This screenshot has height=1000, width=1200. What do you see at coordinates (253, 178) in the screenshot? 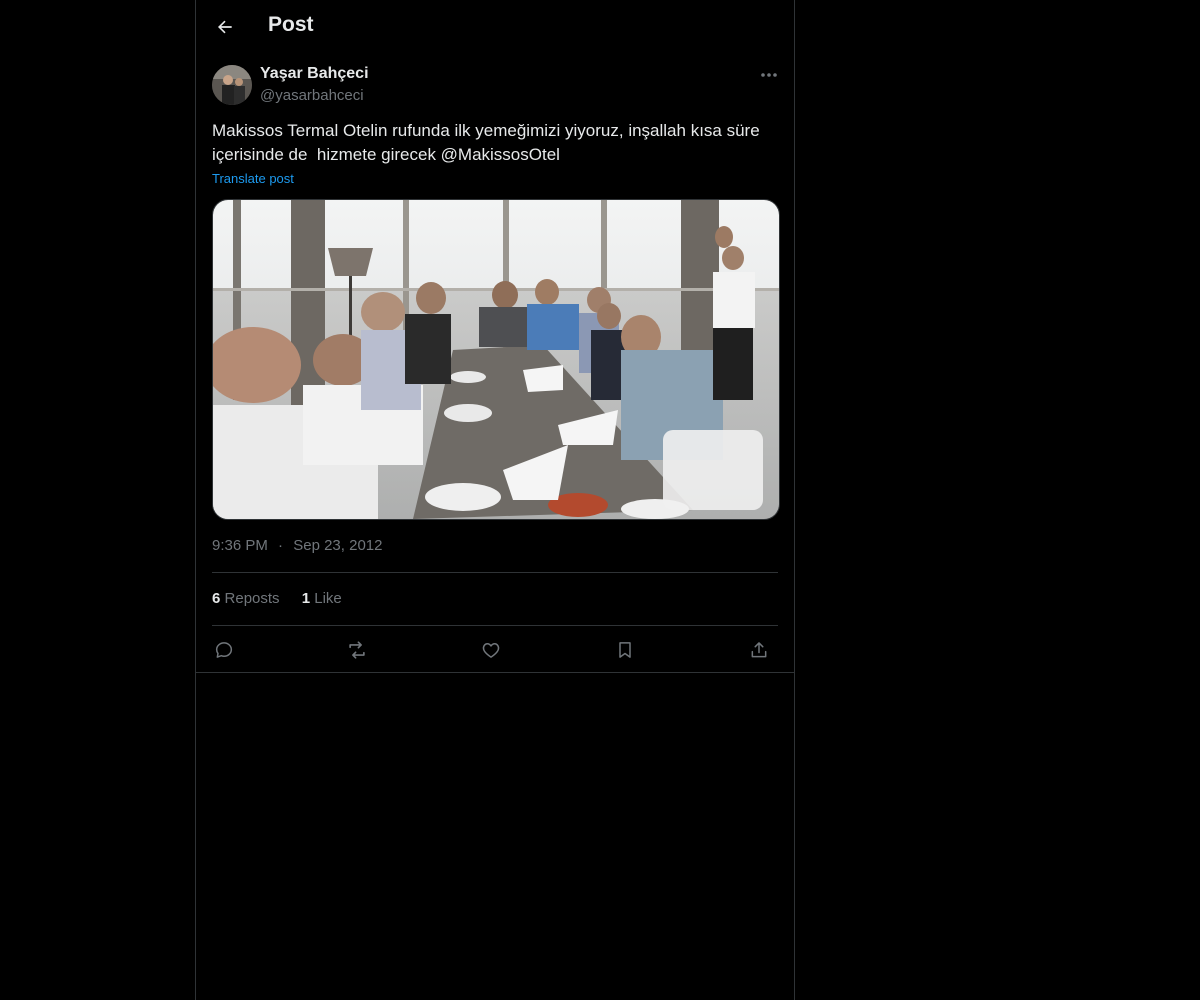
I see `translate-post-link: Translate post` at bounding box center [253, 178].